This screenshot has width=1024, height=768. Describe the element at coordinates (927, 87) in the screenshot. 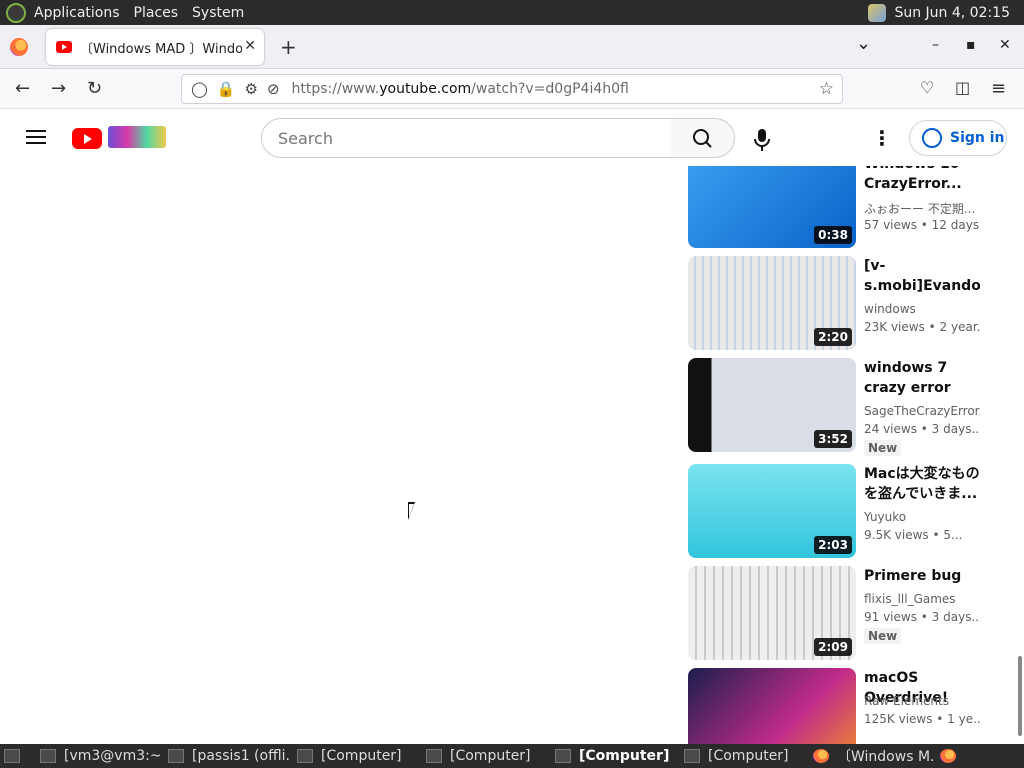

I see `pocket-icon: ♡` at that location.